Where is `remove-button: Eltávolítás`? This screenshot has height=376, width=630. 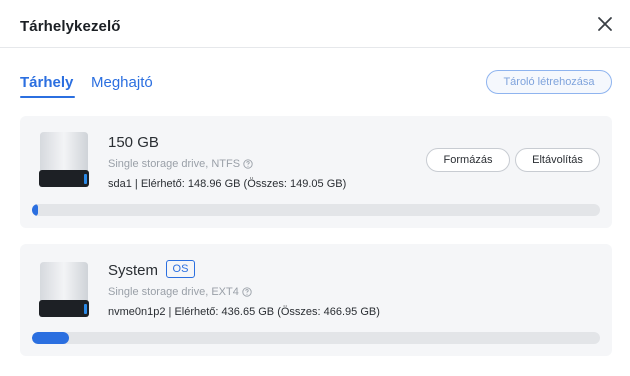
remove-button: Eltávolítás is located at coordinates (557, 160).